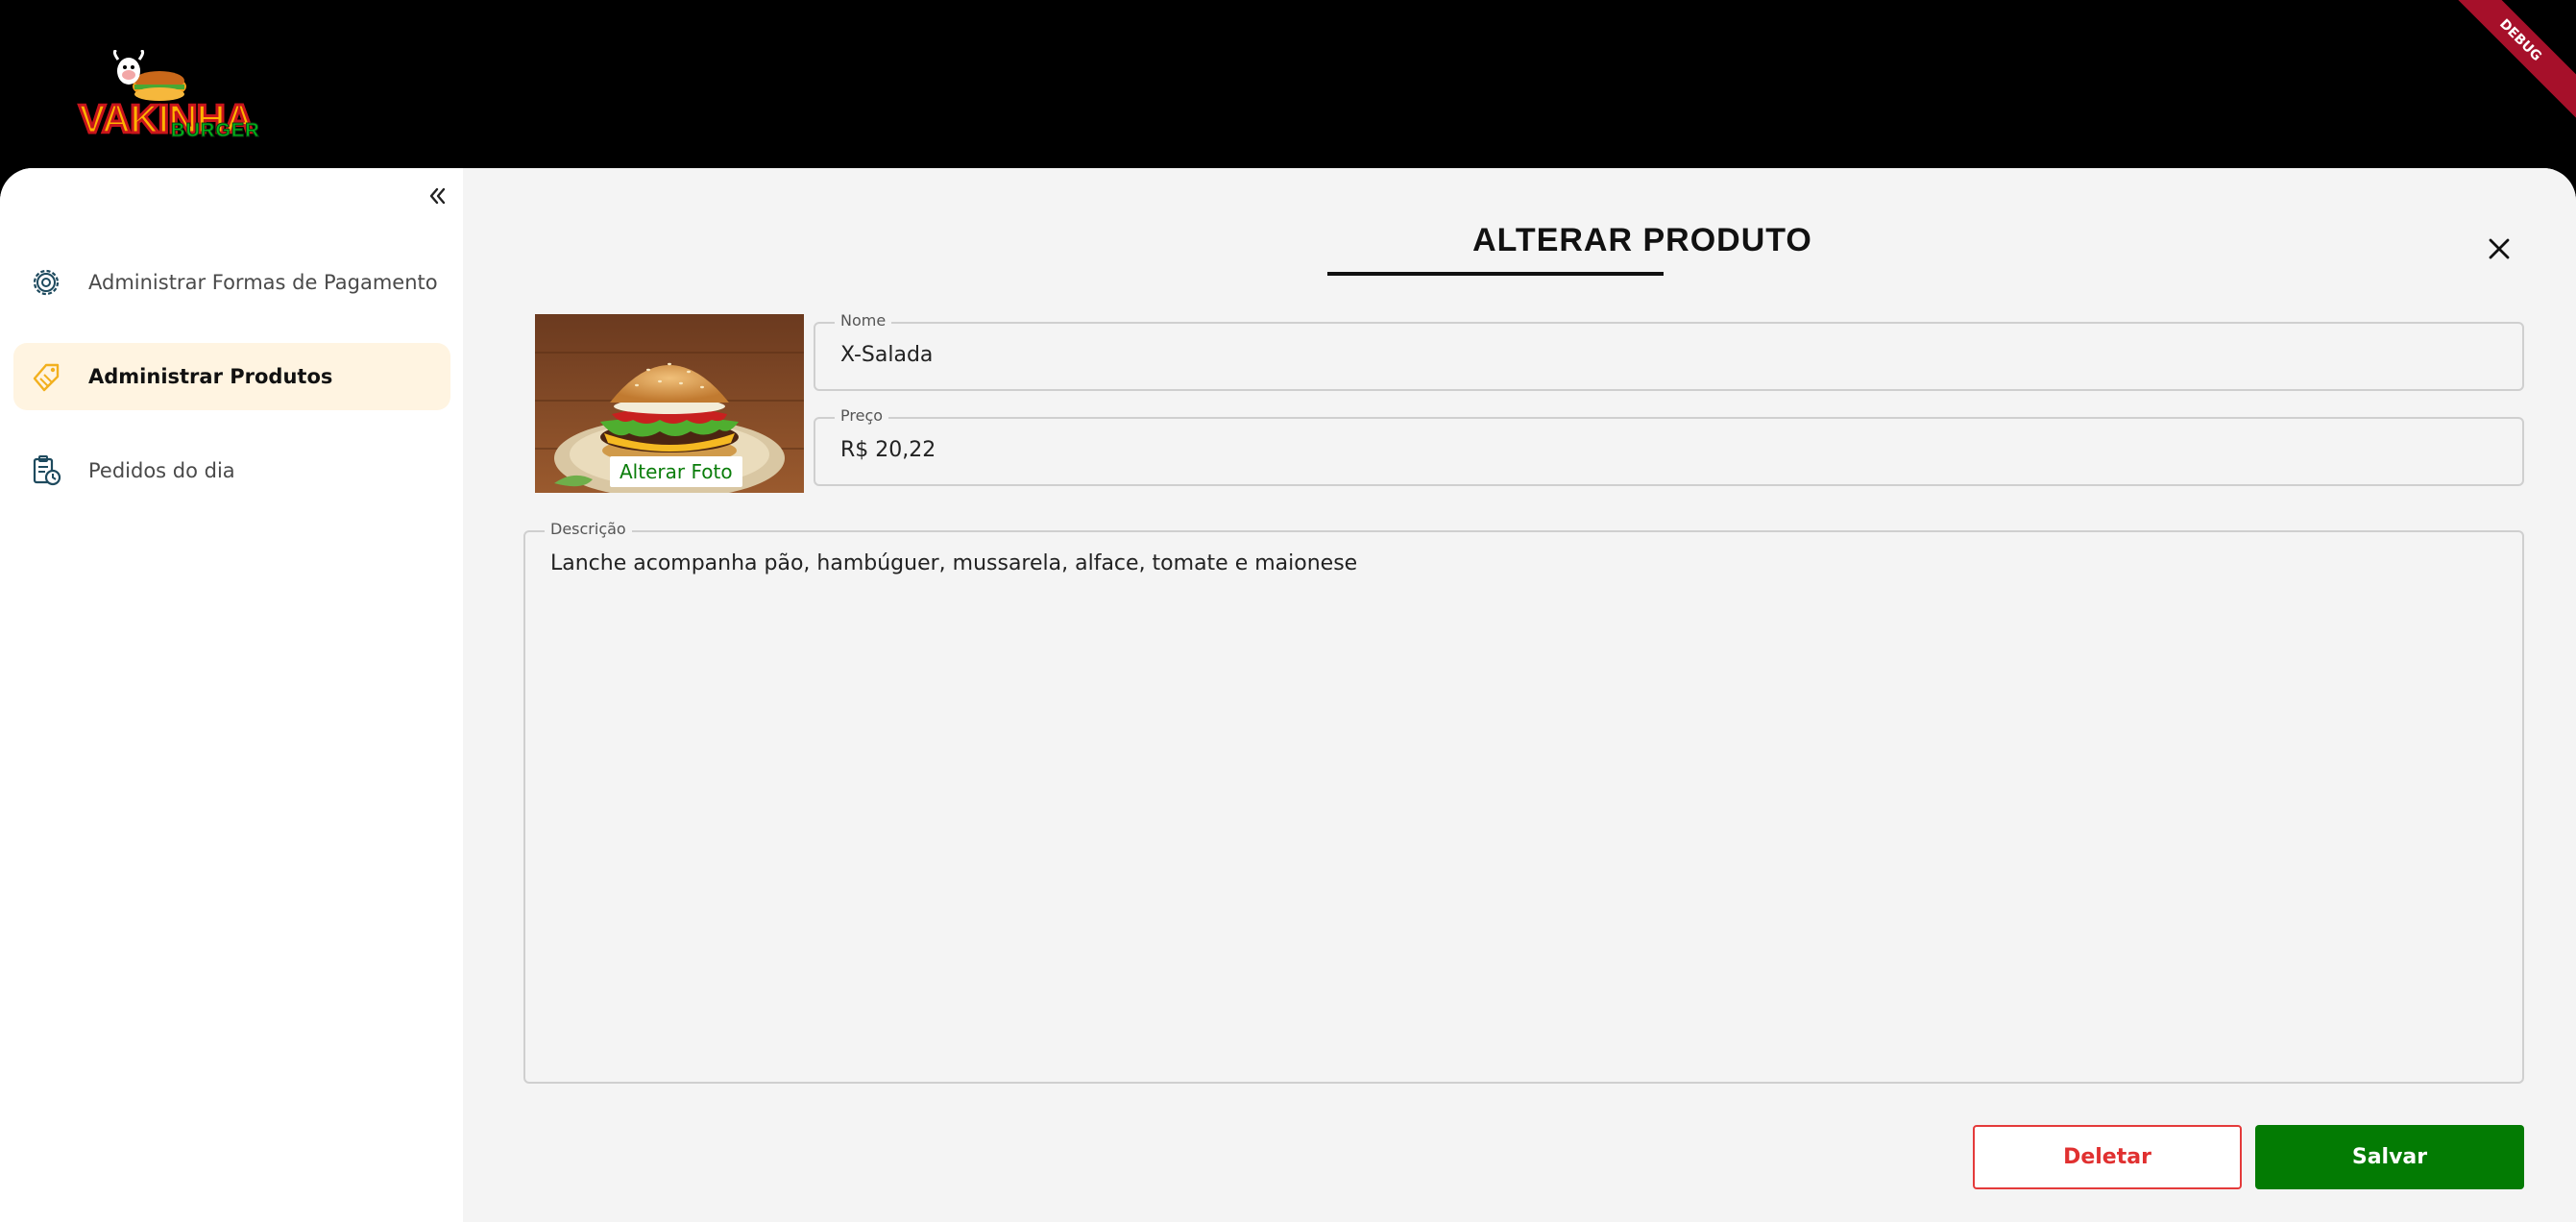 Image resolution: width=2576 pixels, height=1222 pixels. I want to click on vakinha-burger-logo: VAKINHA BURGER, so click(167, 98).